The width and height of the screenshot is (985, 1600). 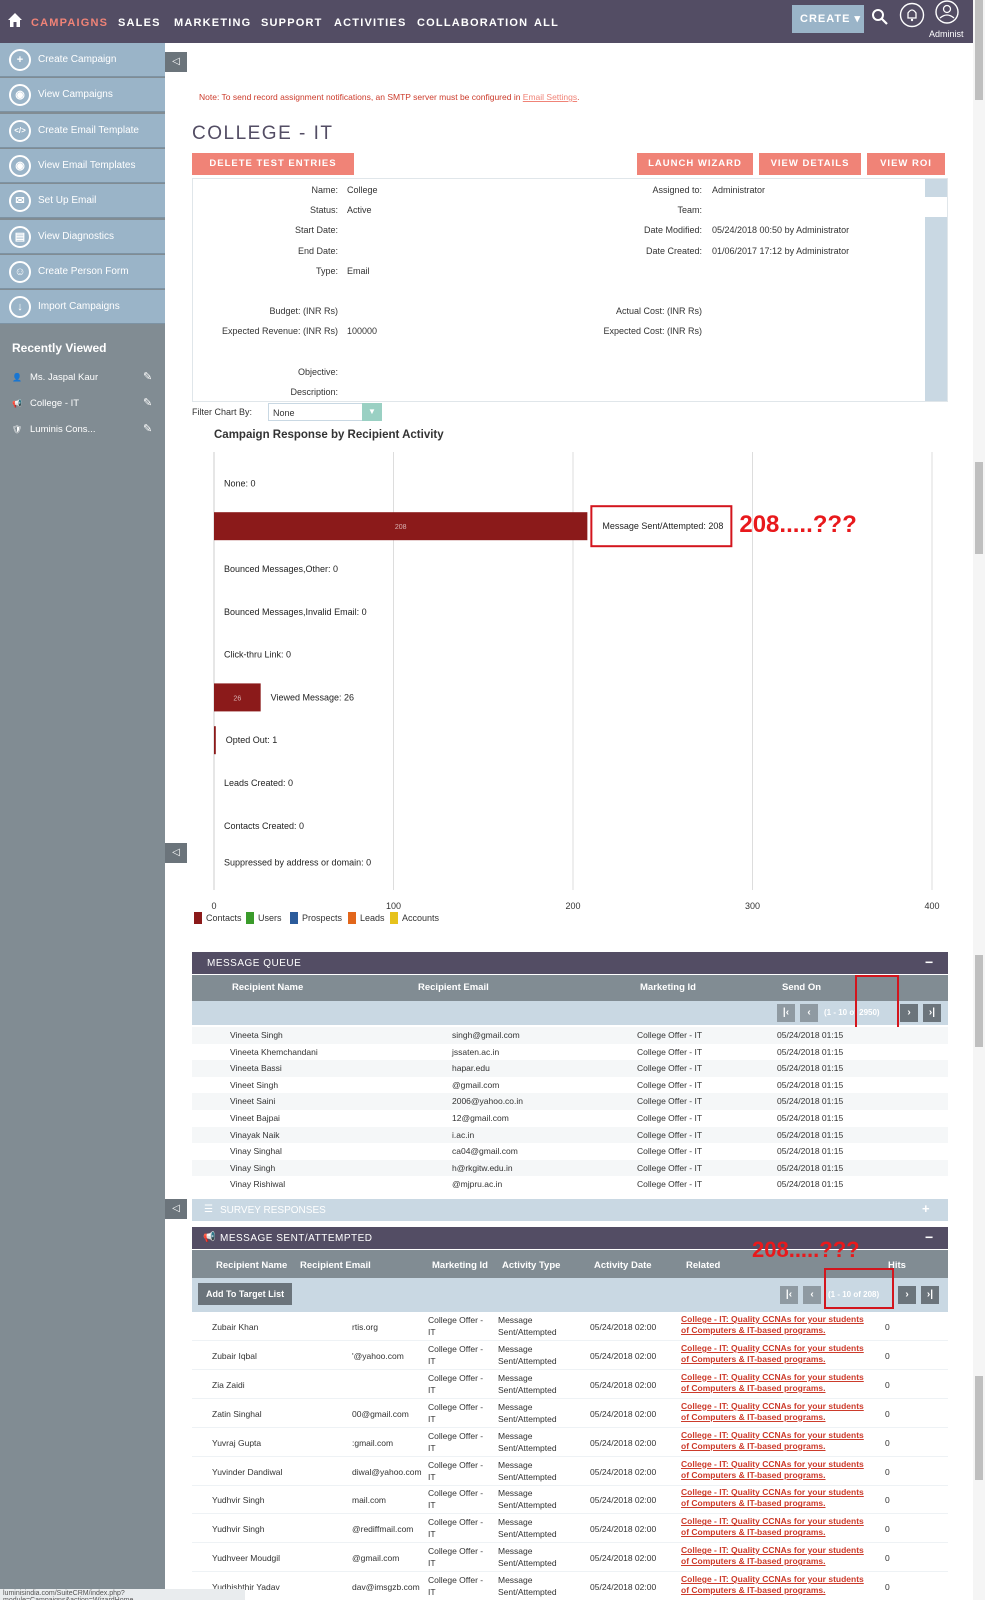 What do you see at coordinates (139, 23) in the screenshot?
I see `nav-item-sales: SALES` at bounding box center [139, 23].